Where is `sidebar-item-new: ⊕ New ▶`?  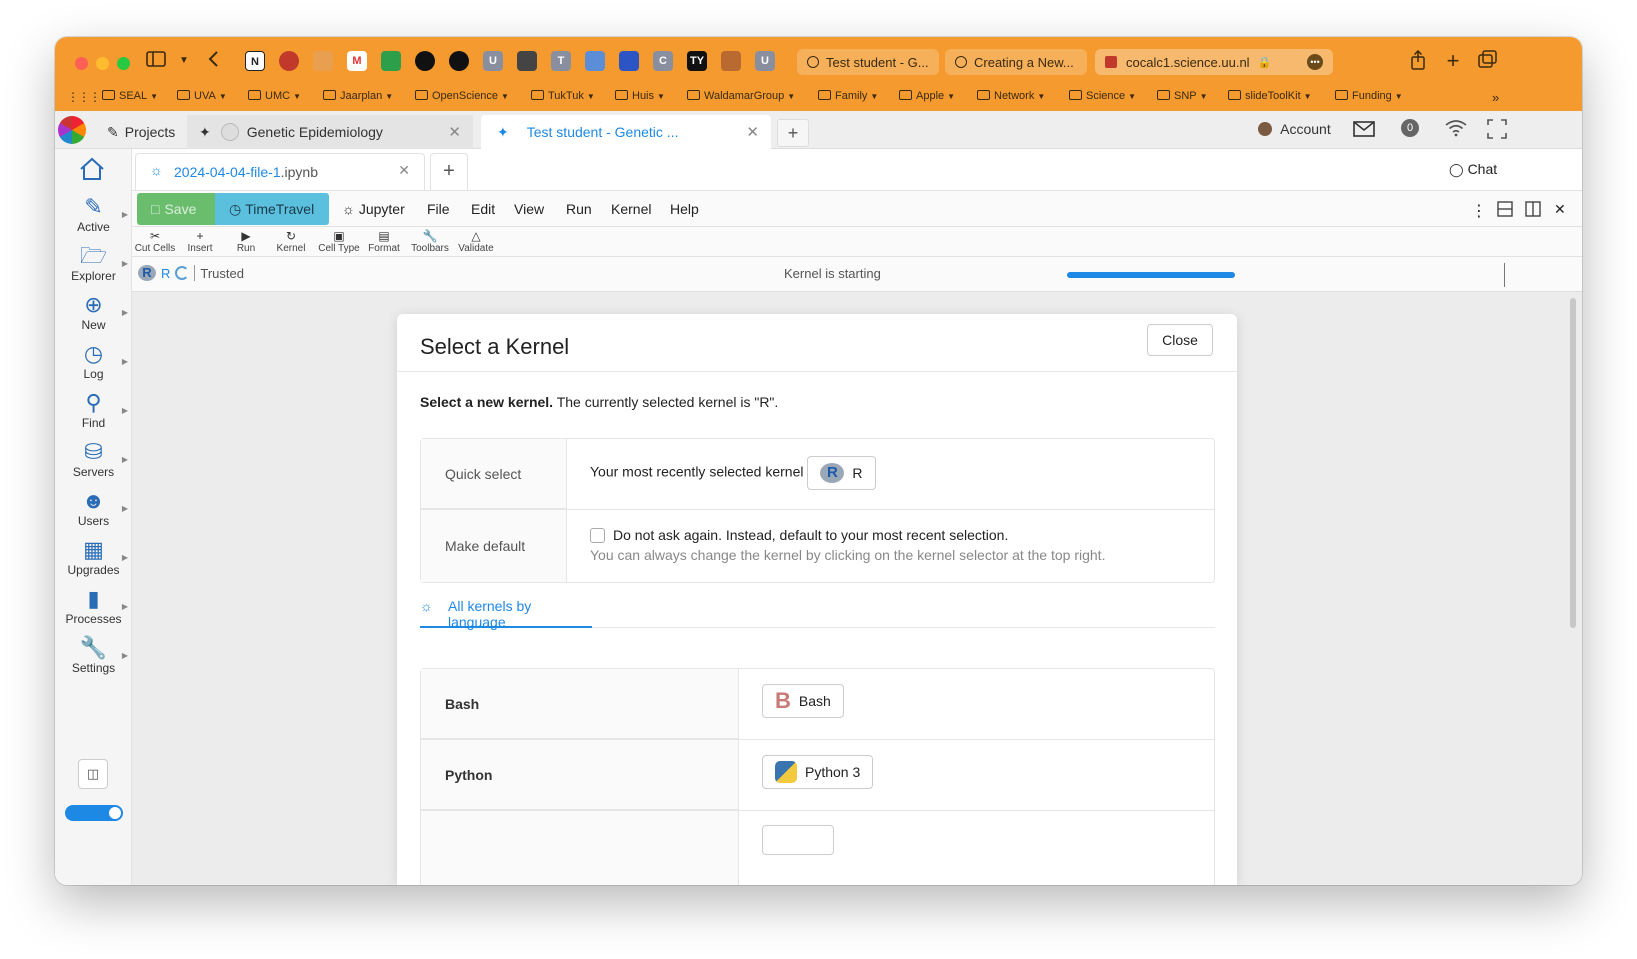 sidebar-item-new: ⊕ New ▶ is located at coordinates (93, 312).